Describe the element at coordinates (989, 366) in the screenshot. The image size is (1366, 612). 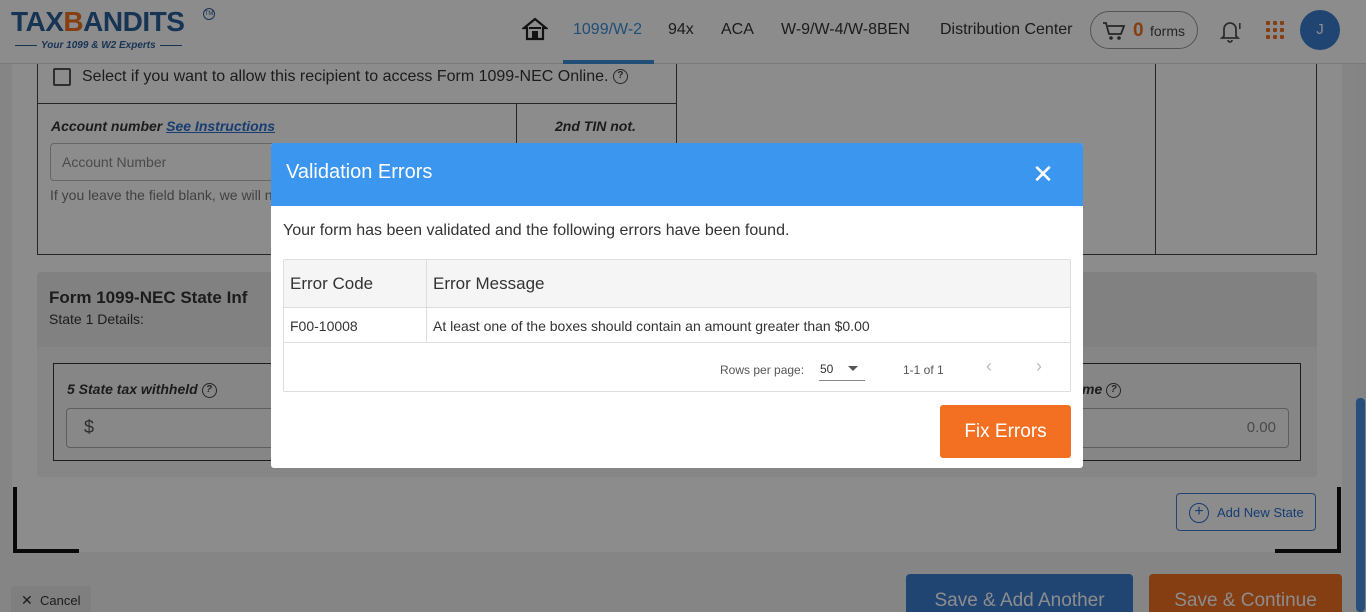
I see `chevron-left-icon: ‹` at that location.